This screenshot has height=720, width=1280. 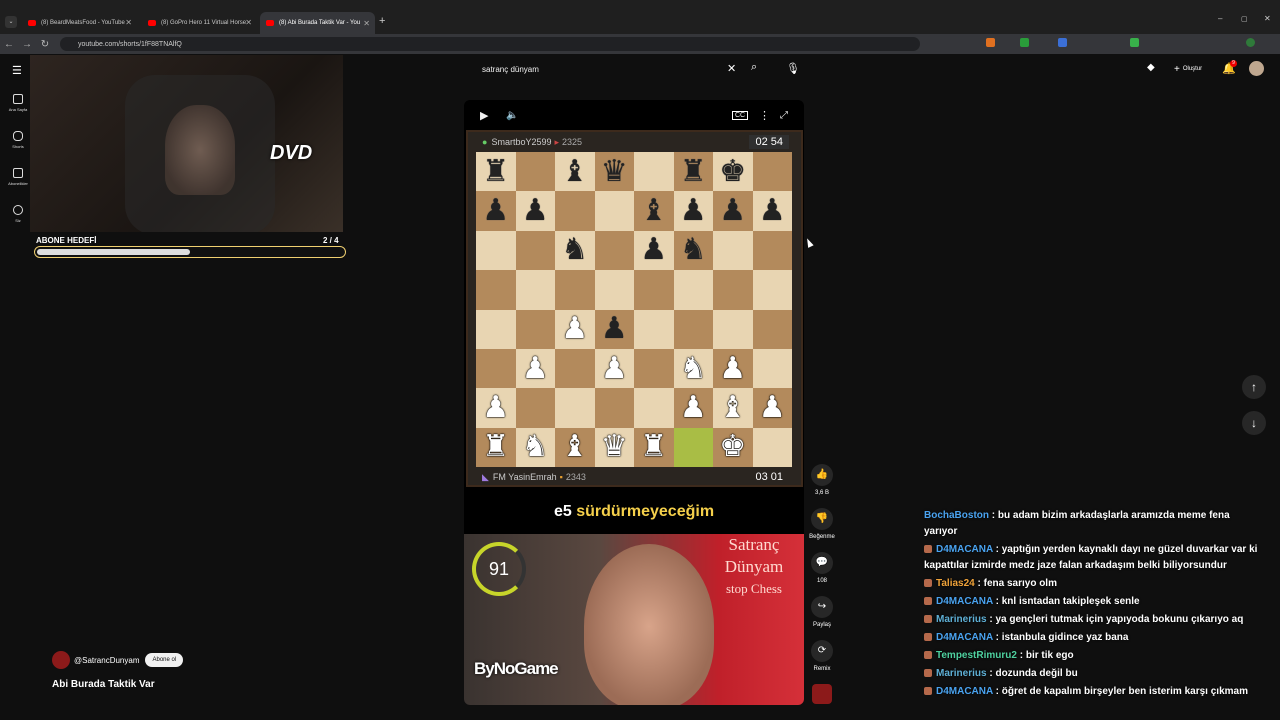 What do you see at coordinates (106, 660) in the screenshot?
I see `channel-handle: @SatrancDunyam` at bounding box center [106, 660].